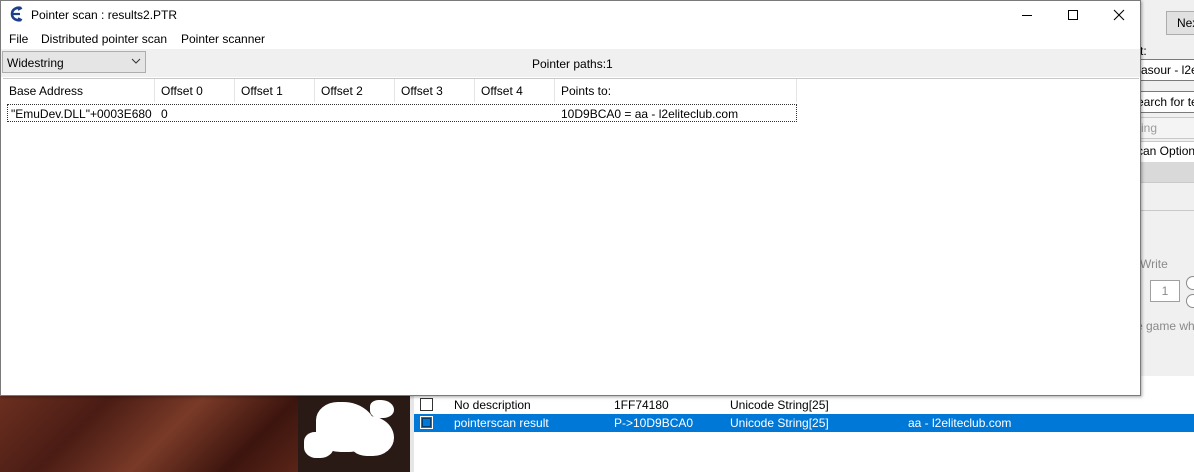  I want to click on result-points-to: 10D9BCA0 = aa - l2eliteclub.com, so click(650, 114).